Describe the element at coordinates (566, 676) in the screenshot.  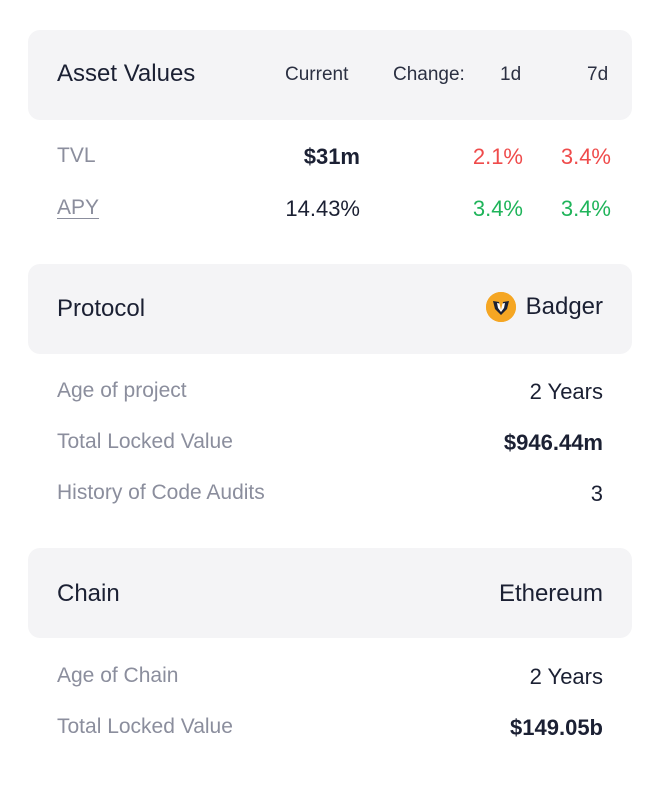
I see `age-of-chain-value: 2 Years` at that location.